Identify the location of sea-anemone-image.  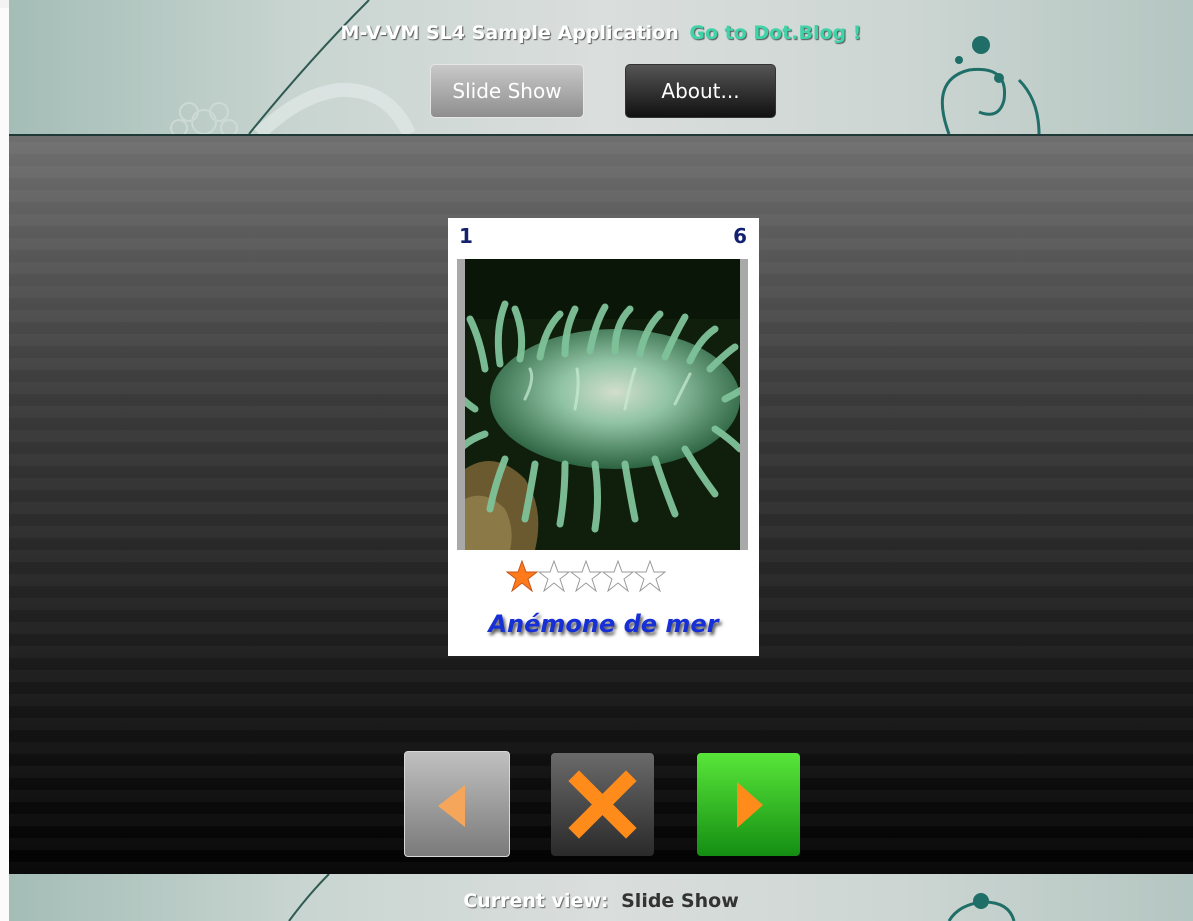
(602, 404).